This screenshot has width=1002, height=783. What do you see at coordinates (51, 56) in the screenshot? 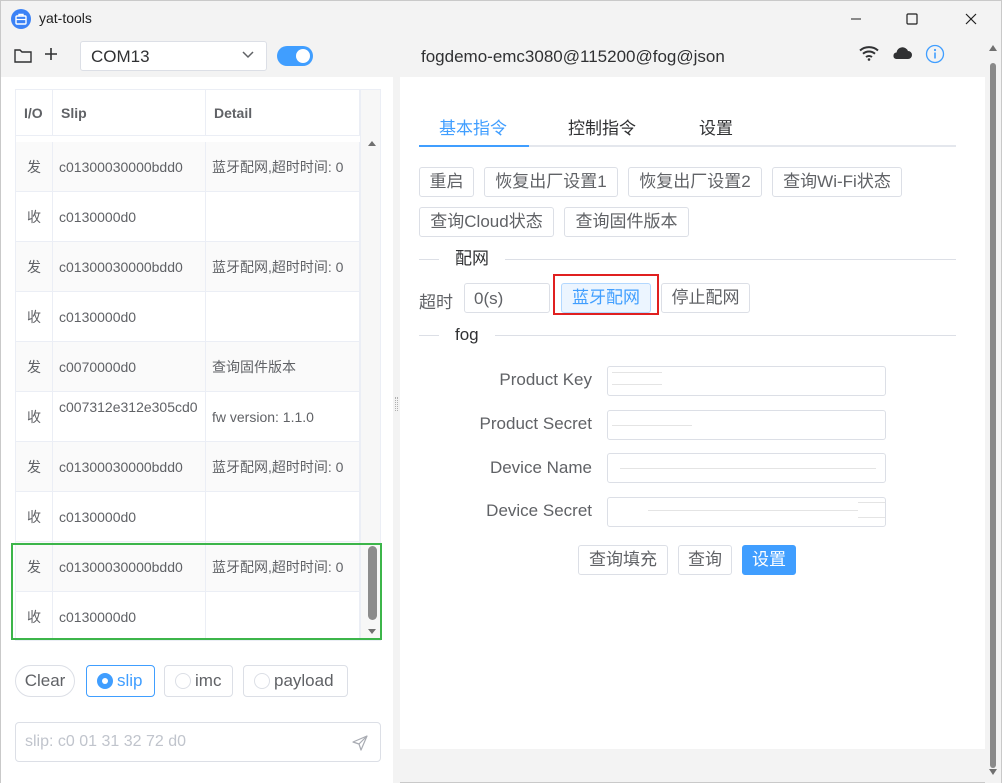
I see `add-button` at bounding box center [51, 56].